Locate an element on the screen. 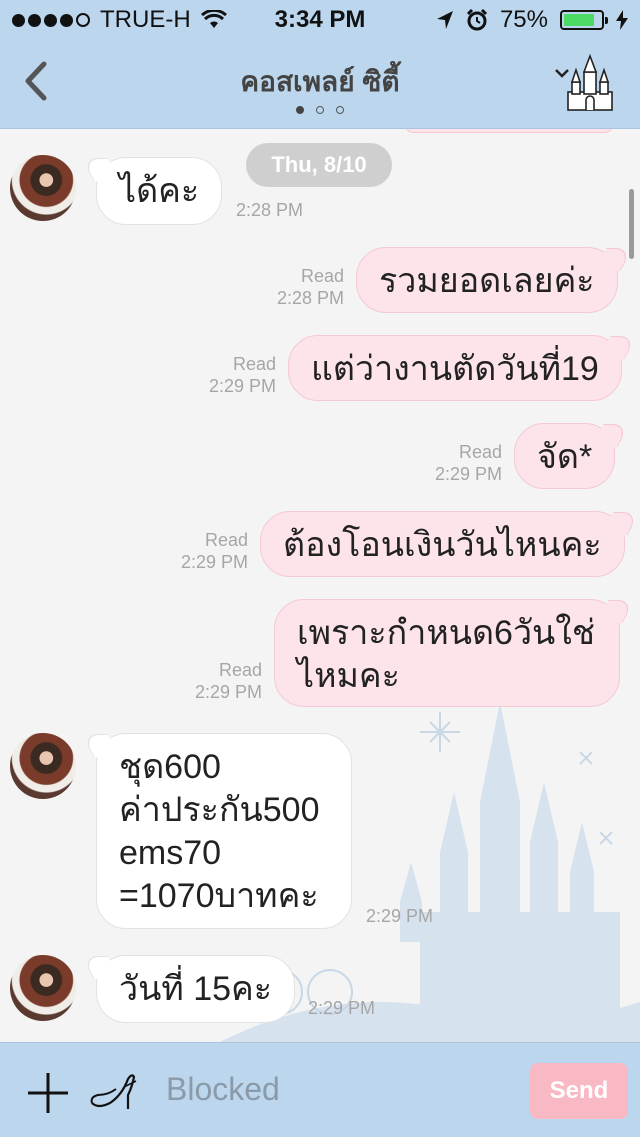 This screenshot has height=1137, width=640. outgoing-message: จัด* is located at coordinates (565, 456).